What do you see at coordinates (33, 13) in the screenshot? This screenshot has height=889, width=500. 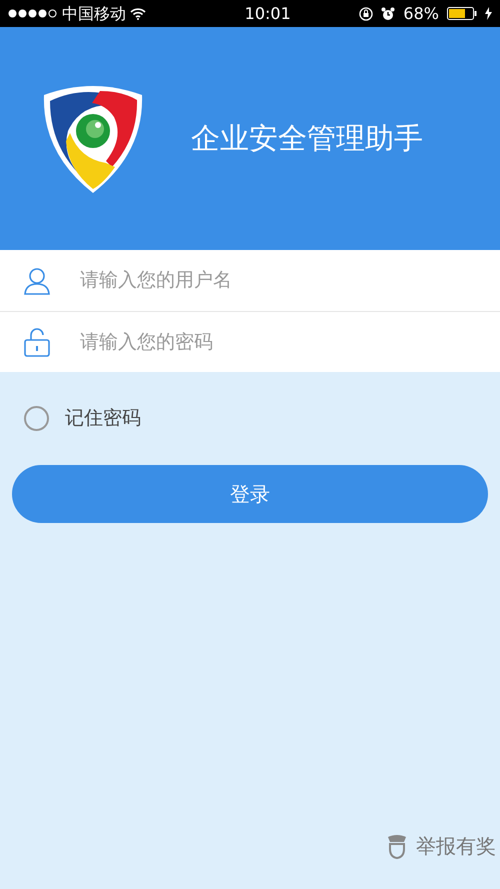 I see `signal-icon` at bounding box center [33, 13].